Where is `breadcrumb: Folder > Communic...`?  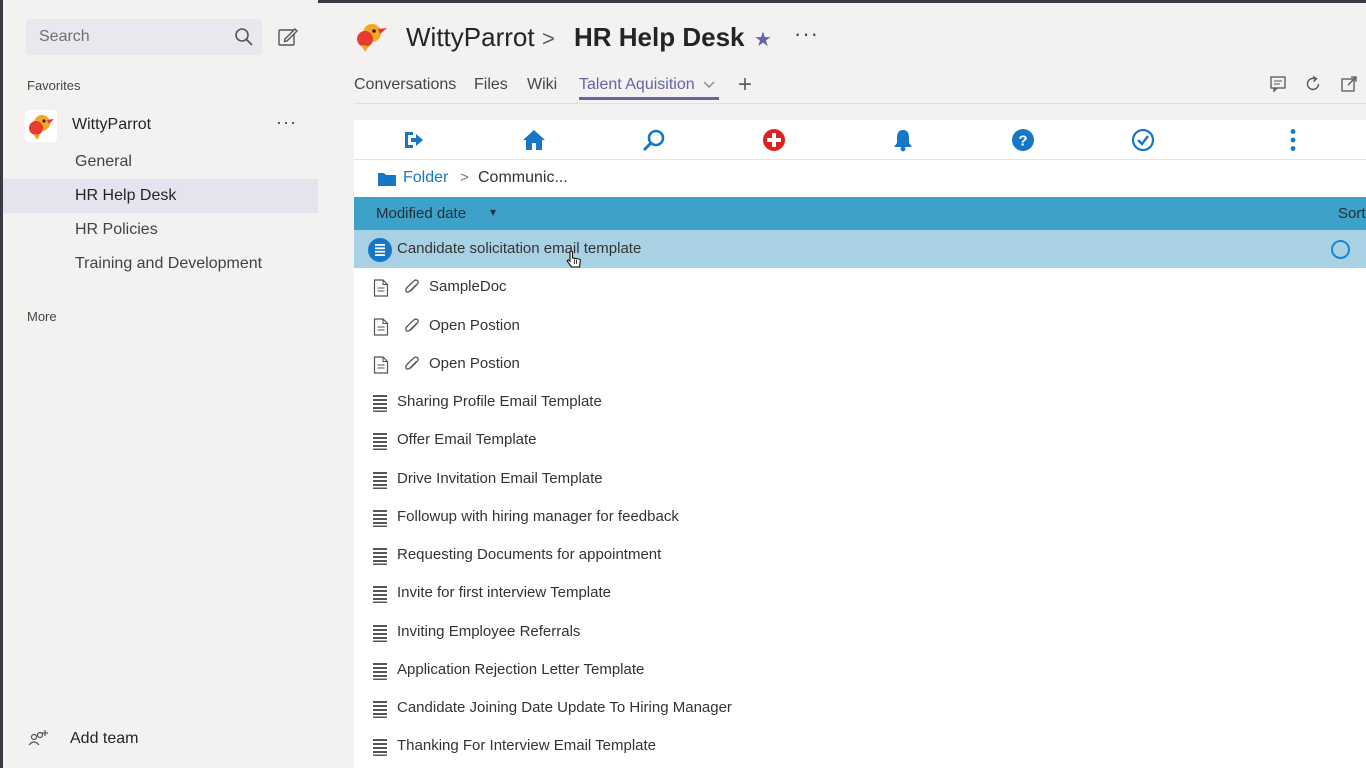
breadcrumb: Folder > Communic... is located at coordinates (860, 179).